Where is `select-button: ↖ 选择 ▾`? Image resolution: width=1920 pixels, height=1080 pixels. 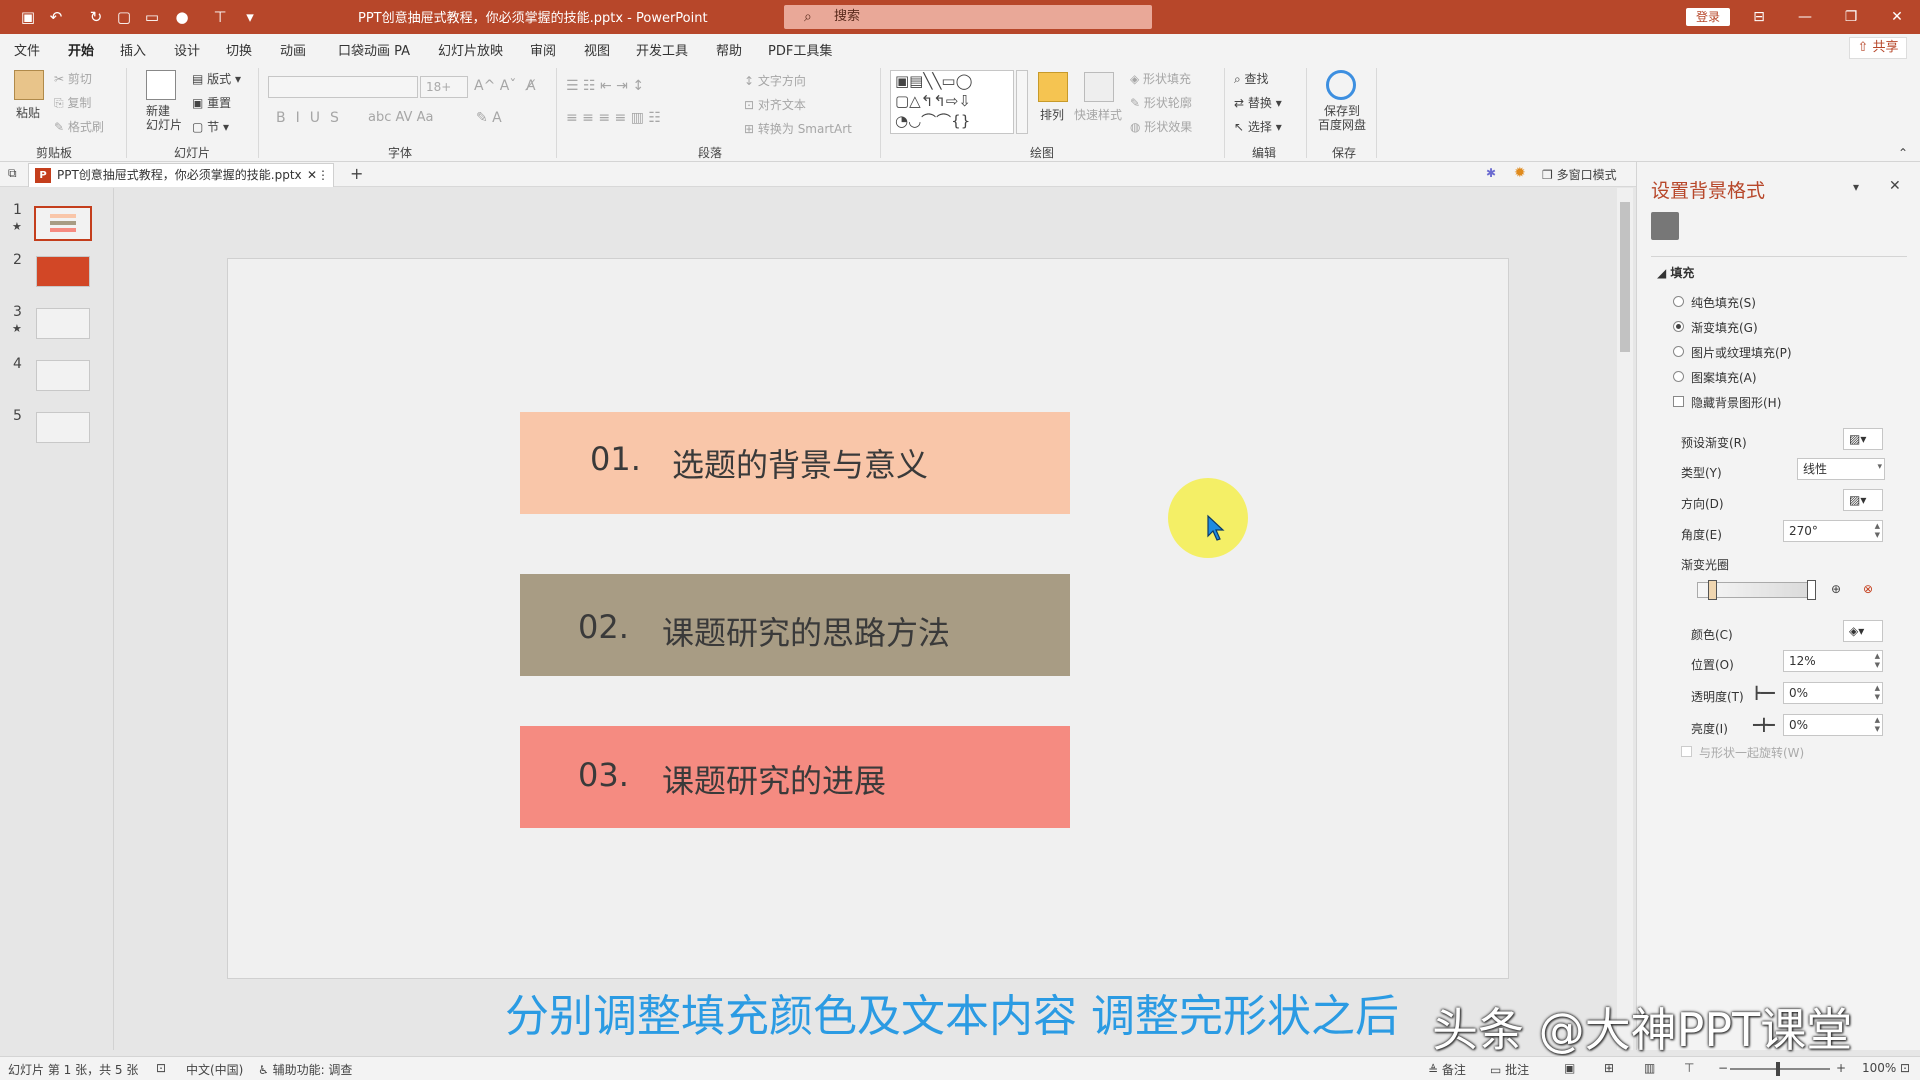 select-button: ↖ 选择 ▾ is located at coordinates (1258, 126).